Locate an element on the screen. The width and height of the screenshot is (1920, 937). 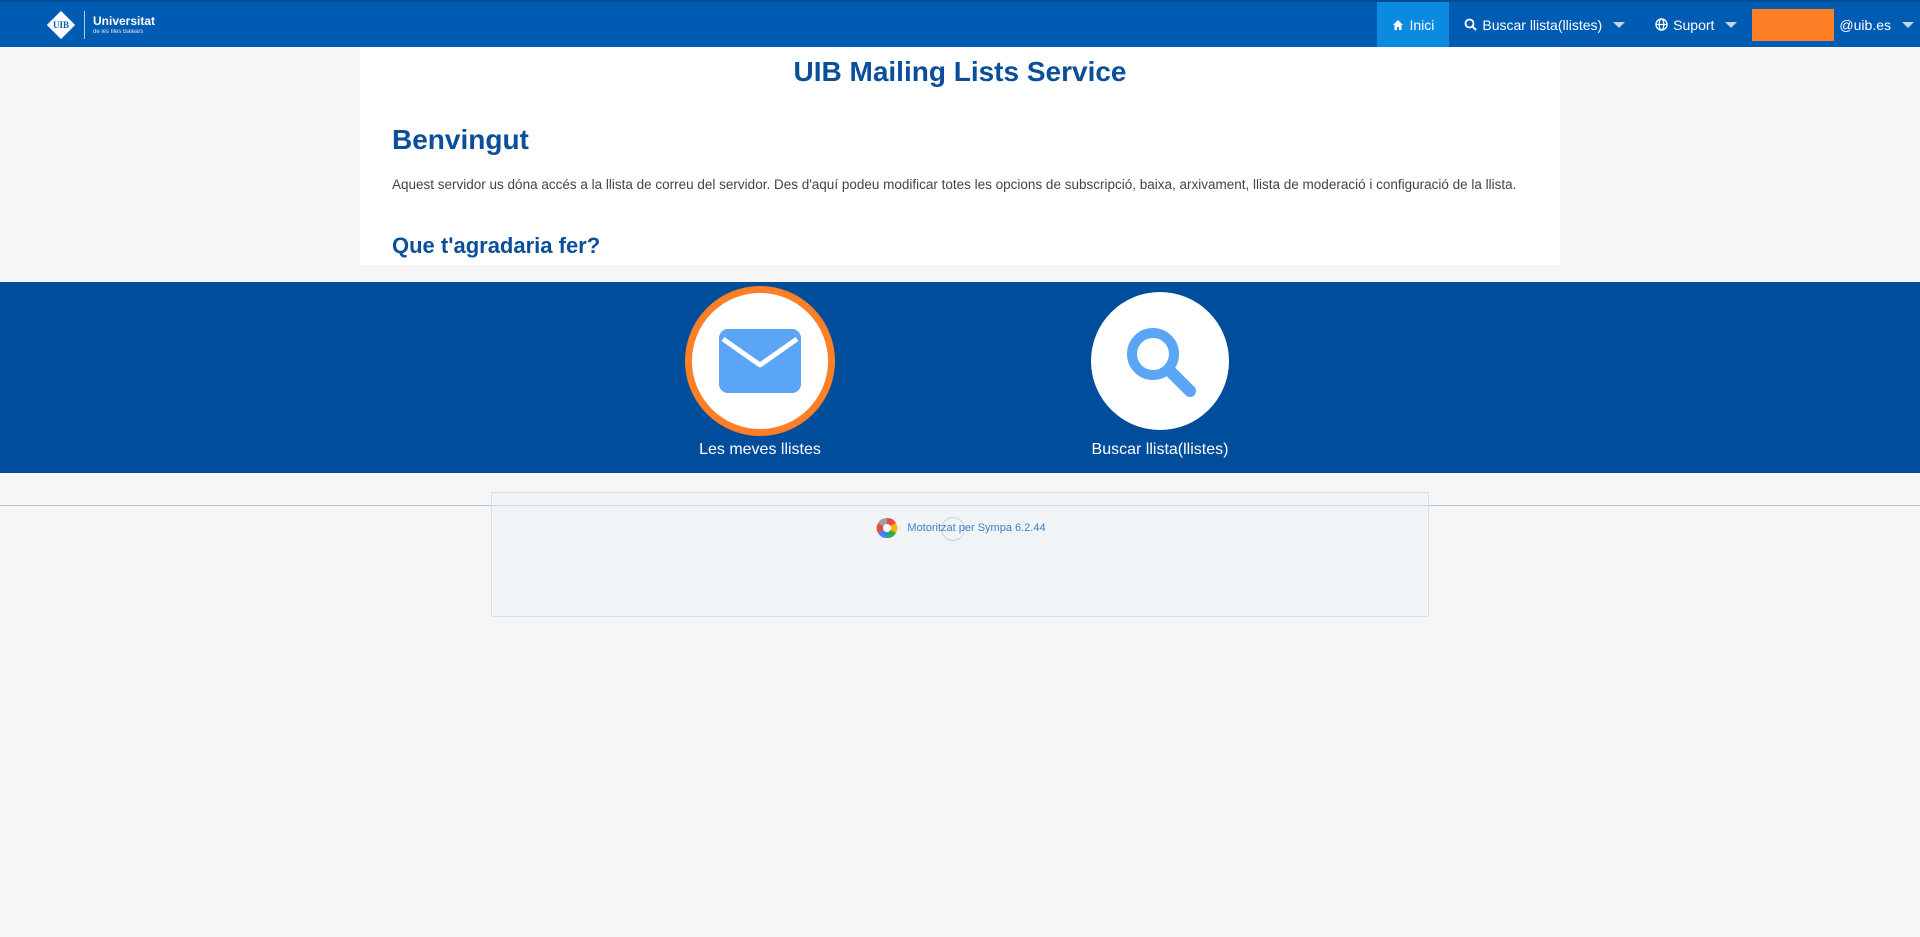
powered-by-text: Motoritzat per Sympa 6.2.44 is located at coordinates (976, 528).